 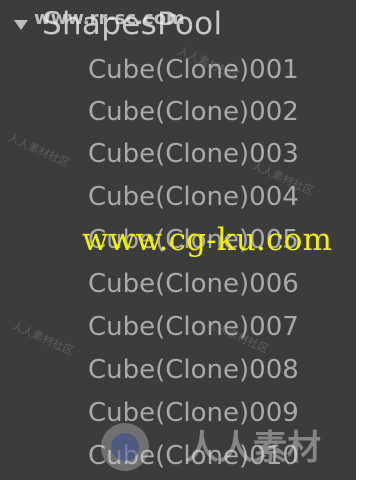 What do you see at coordinates (109, 18) in the screenshot?
I see `top-watermark: www.rr-sc.com` at bounding box center [109, 18].